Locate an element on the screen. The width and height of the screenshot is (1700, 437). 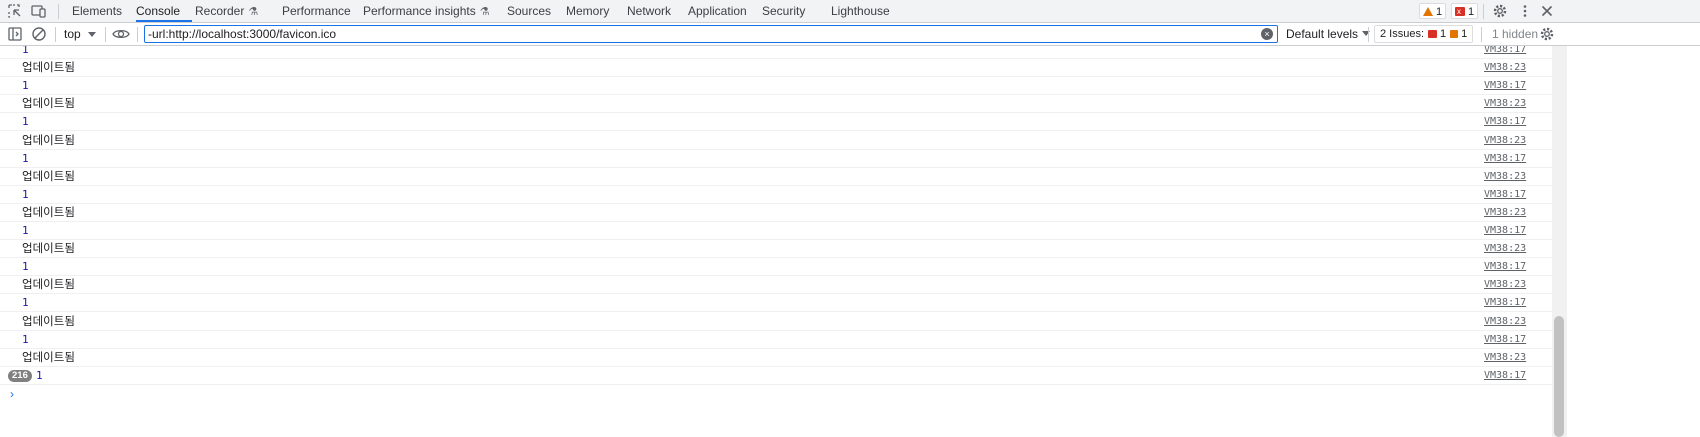
issues-counter-button: 2 Issues: 1 1 is located at coordinates (1424, 34).